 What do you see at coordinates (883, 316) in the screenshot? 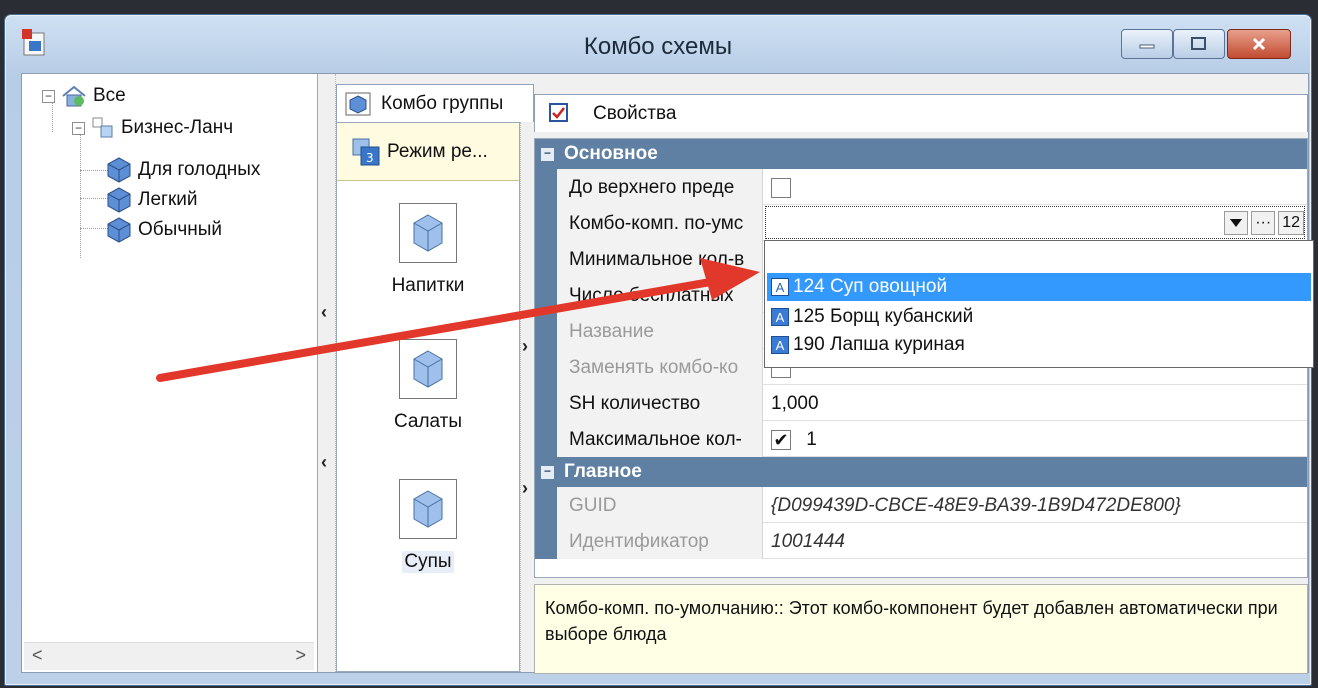
I see `option-label: 125 Борщ кубанский` at bounding box center [883, 316].